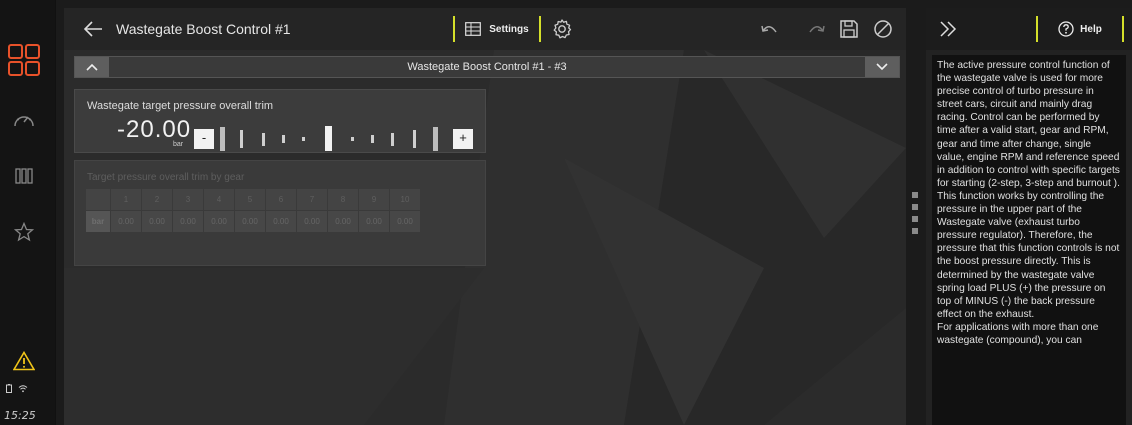  I want to click on section-header: Wastegate Boost Control #1 - #3, so click(487, 67).